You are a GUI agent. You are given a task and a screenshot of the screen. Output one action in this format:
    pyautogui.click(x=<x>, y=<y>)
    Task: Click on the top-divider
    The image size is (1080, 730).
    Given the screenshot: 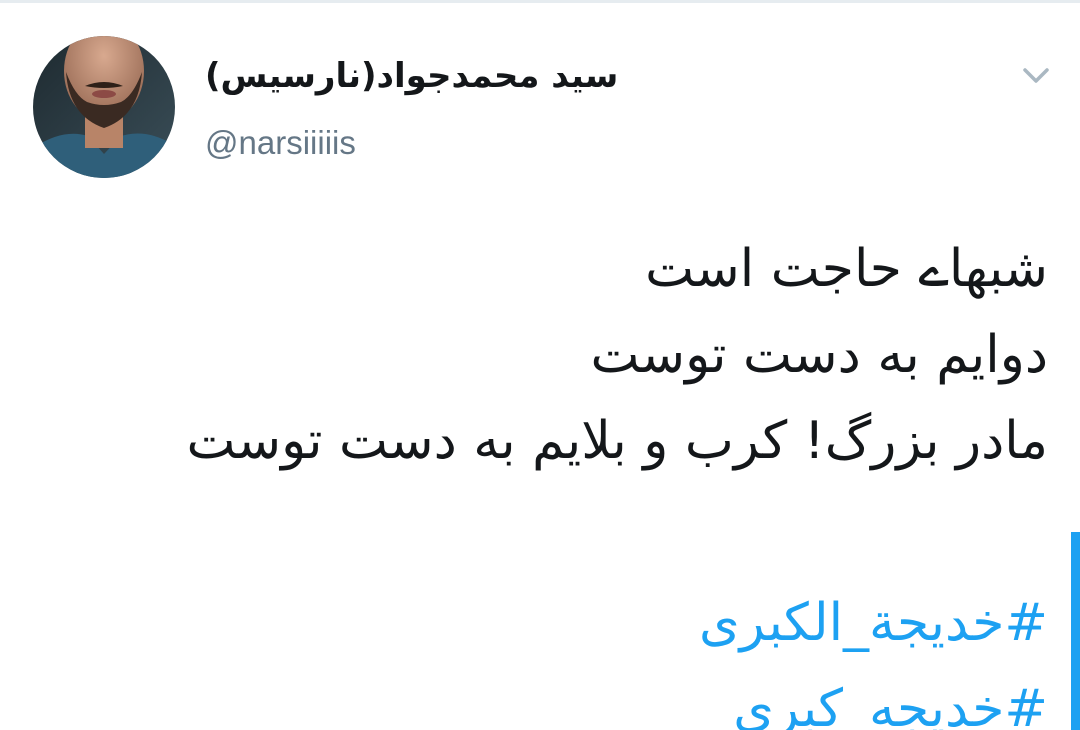 What is the action you would take?
    pyautogui.click(x=540, y=1)
    